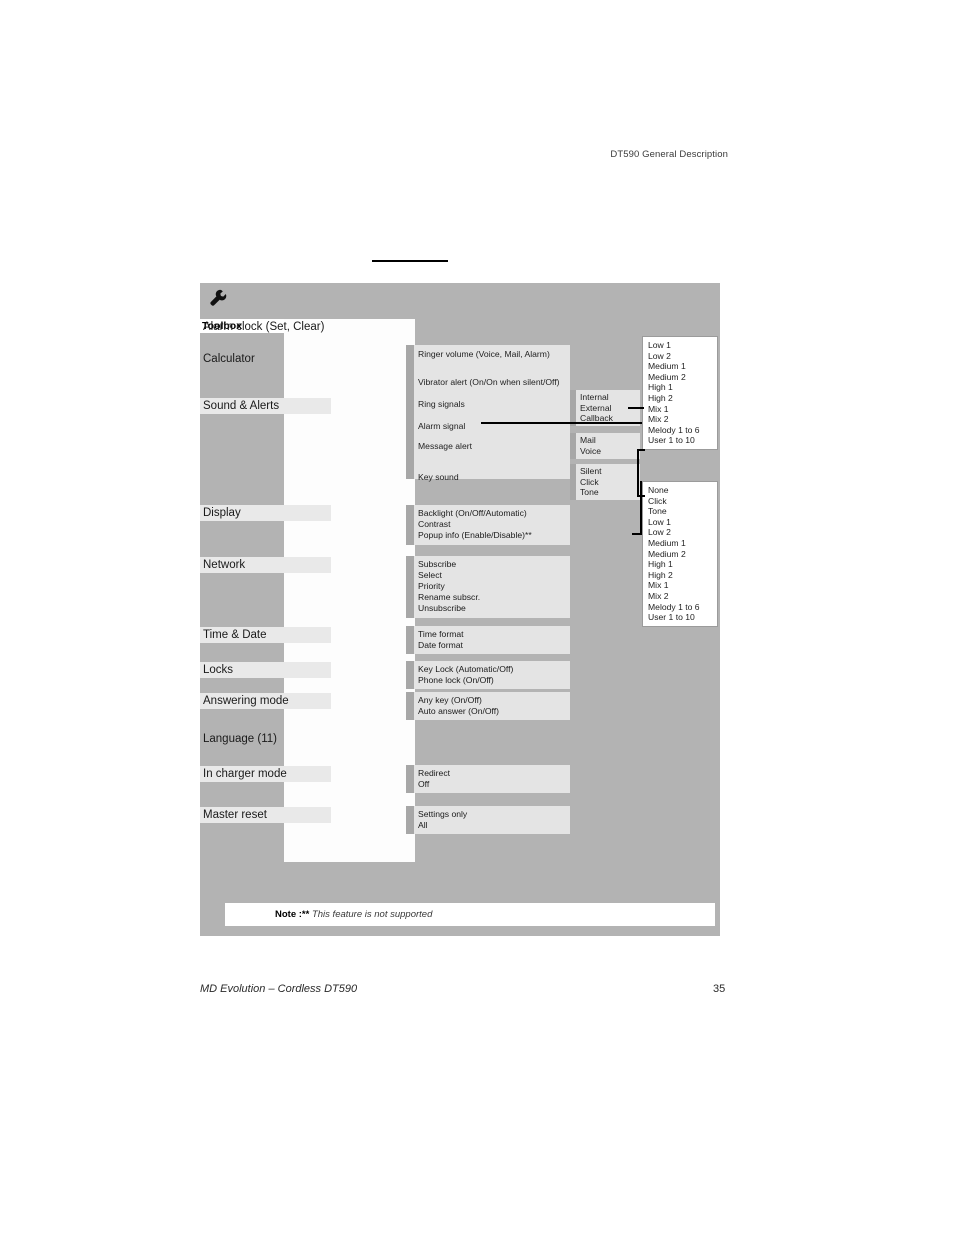 This screenshot has width=954, height=1235. What do you see at coordinates (488, 640) in the screenshot?
I see `submenu-time-date: Time format Date format` at bounding box center [488, 640].